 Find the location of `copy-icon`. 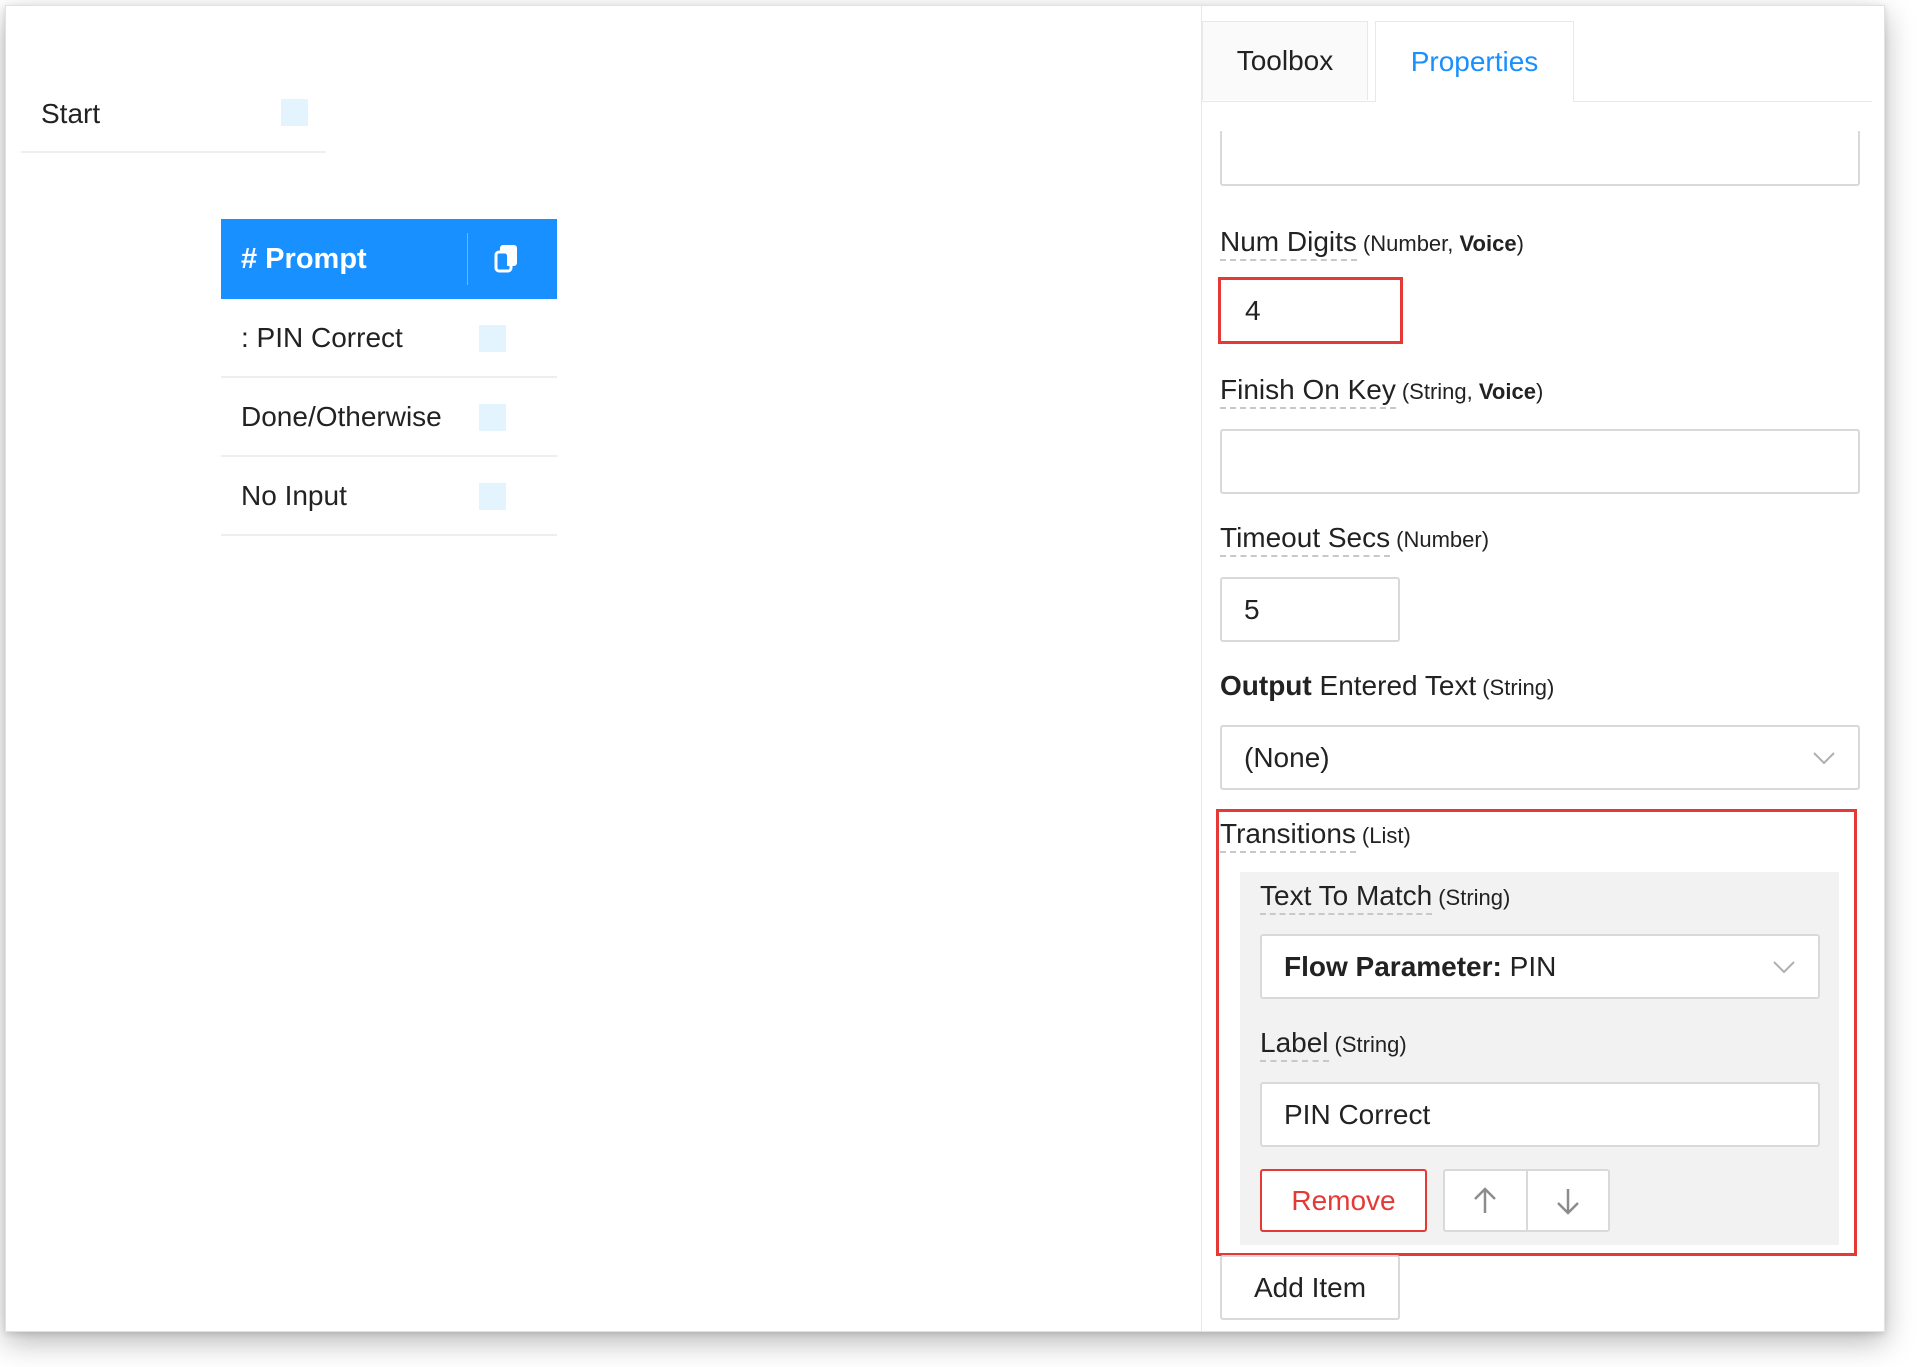

copy-icon is located at coordinates (507, 259).